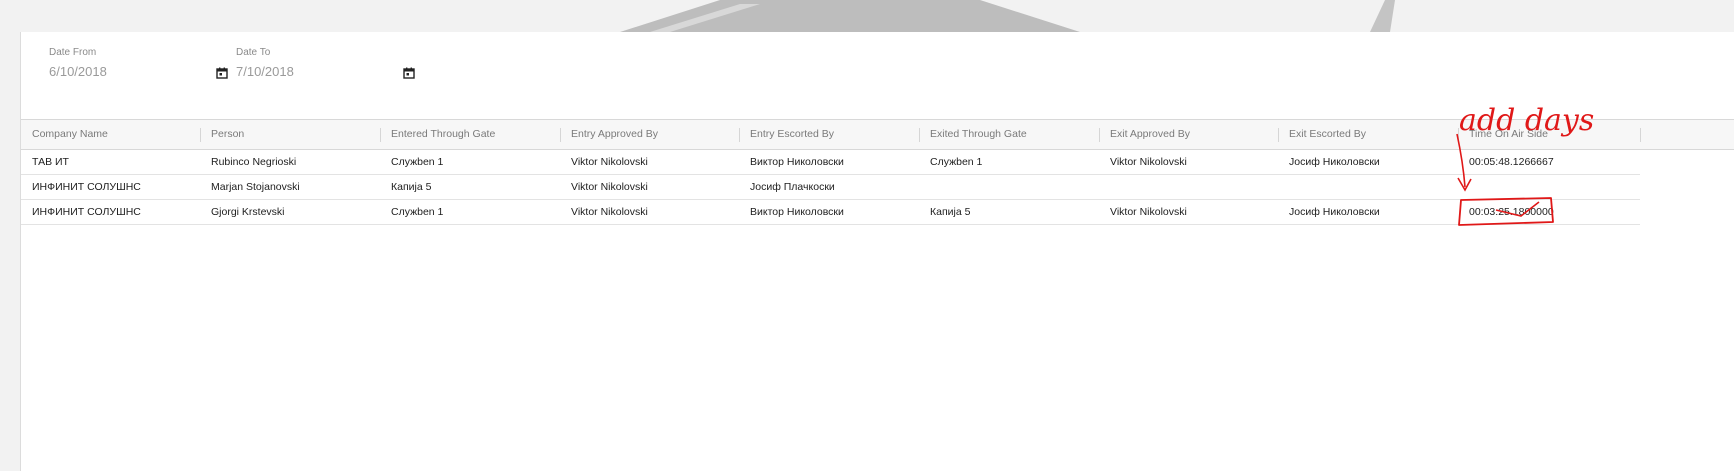 The width and height of the screenshot is (1734, 471). What do you see at coordinates (1009, 187) in the screenshot?
I see `cell-exited-through-gate` at bounding box center [1009, 187].